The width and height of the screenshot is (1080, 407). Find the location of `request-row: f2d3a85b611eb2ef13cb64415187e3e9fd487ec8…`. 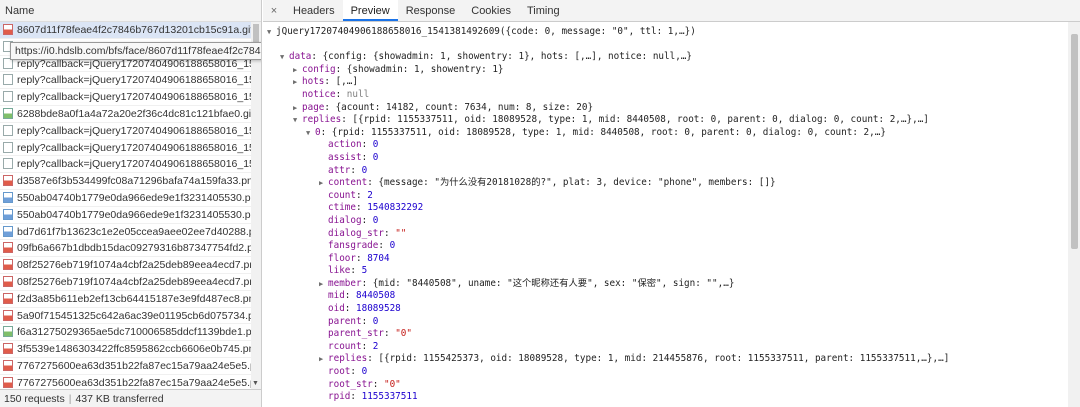

request-row: f2d3a85b611eb2ef13cb64415187e3e9fd487ec8… is located at coordinates (130, 299).